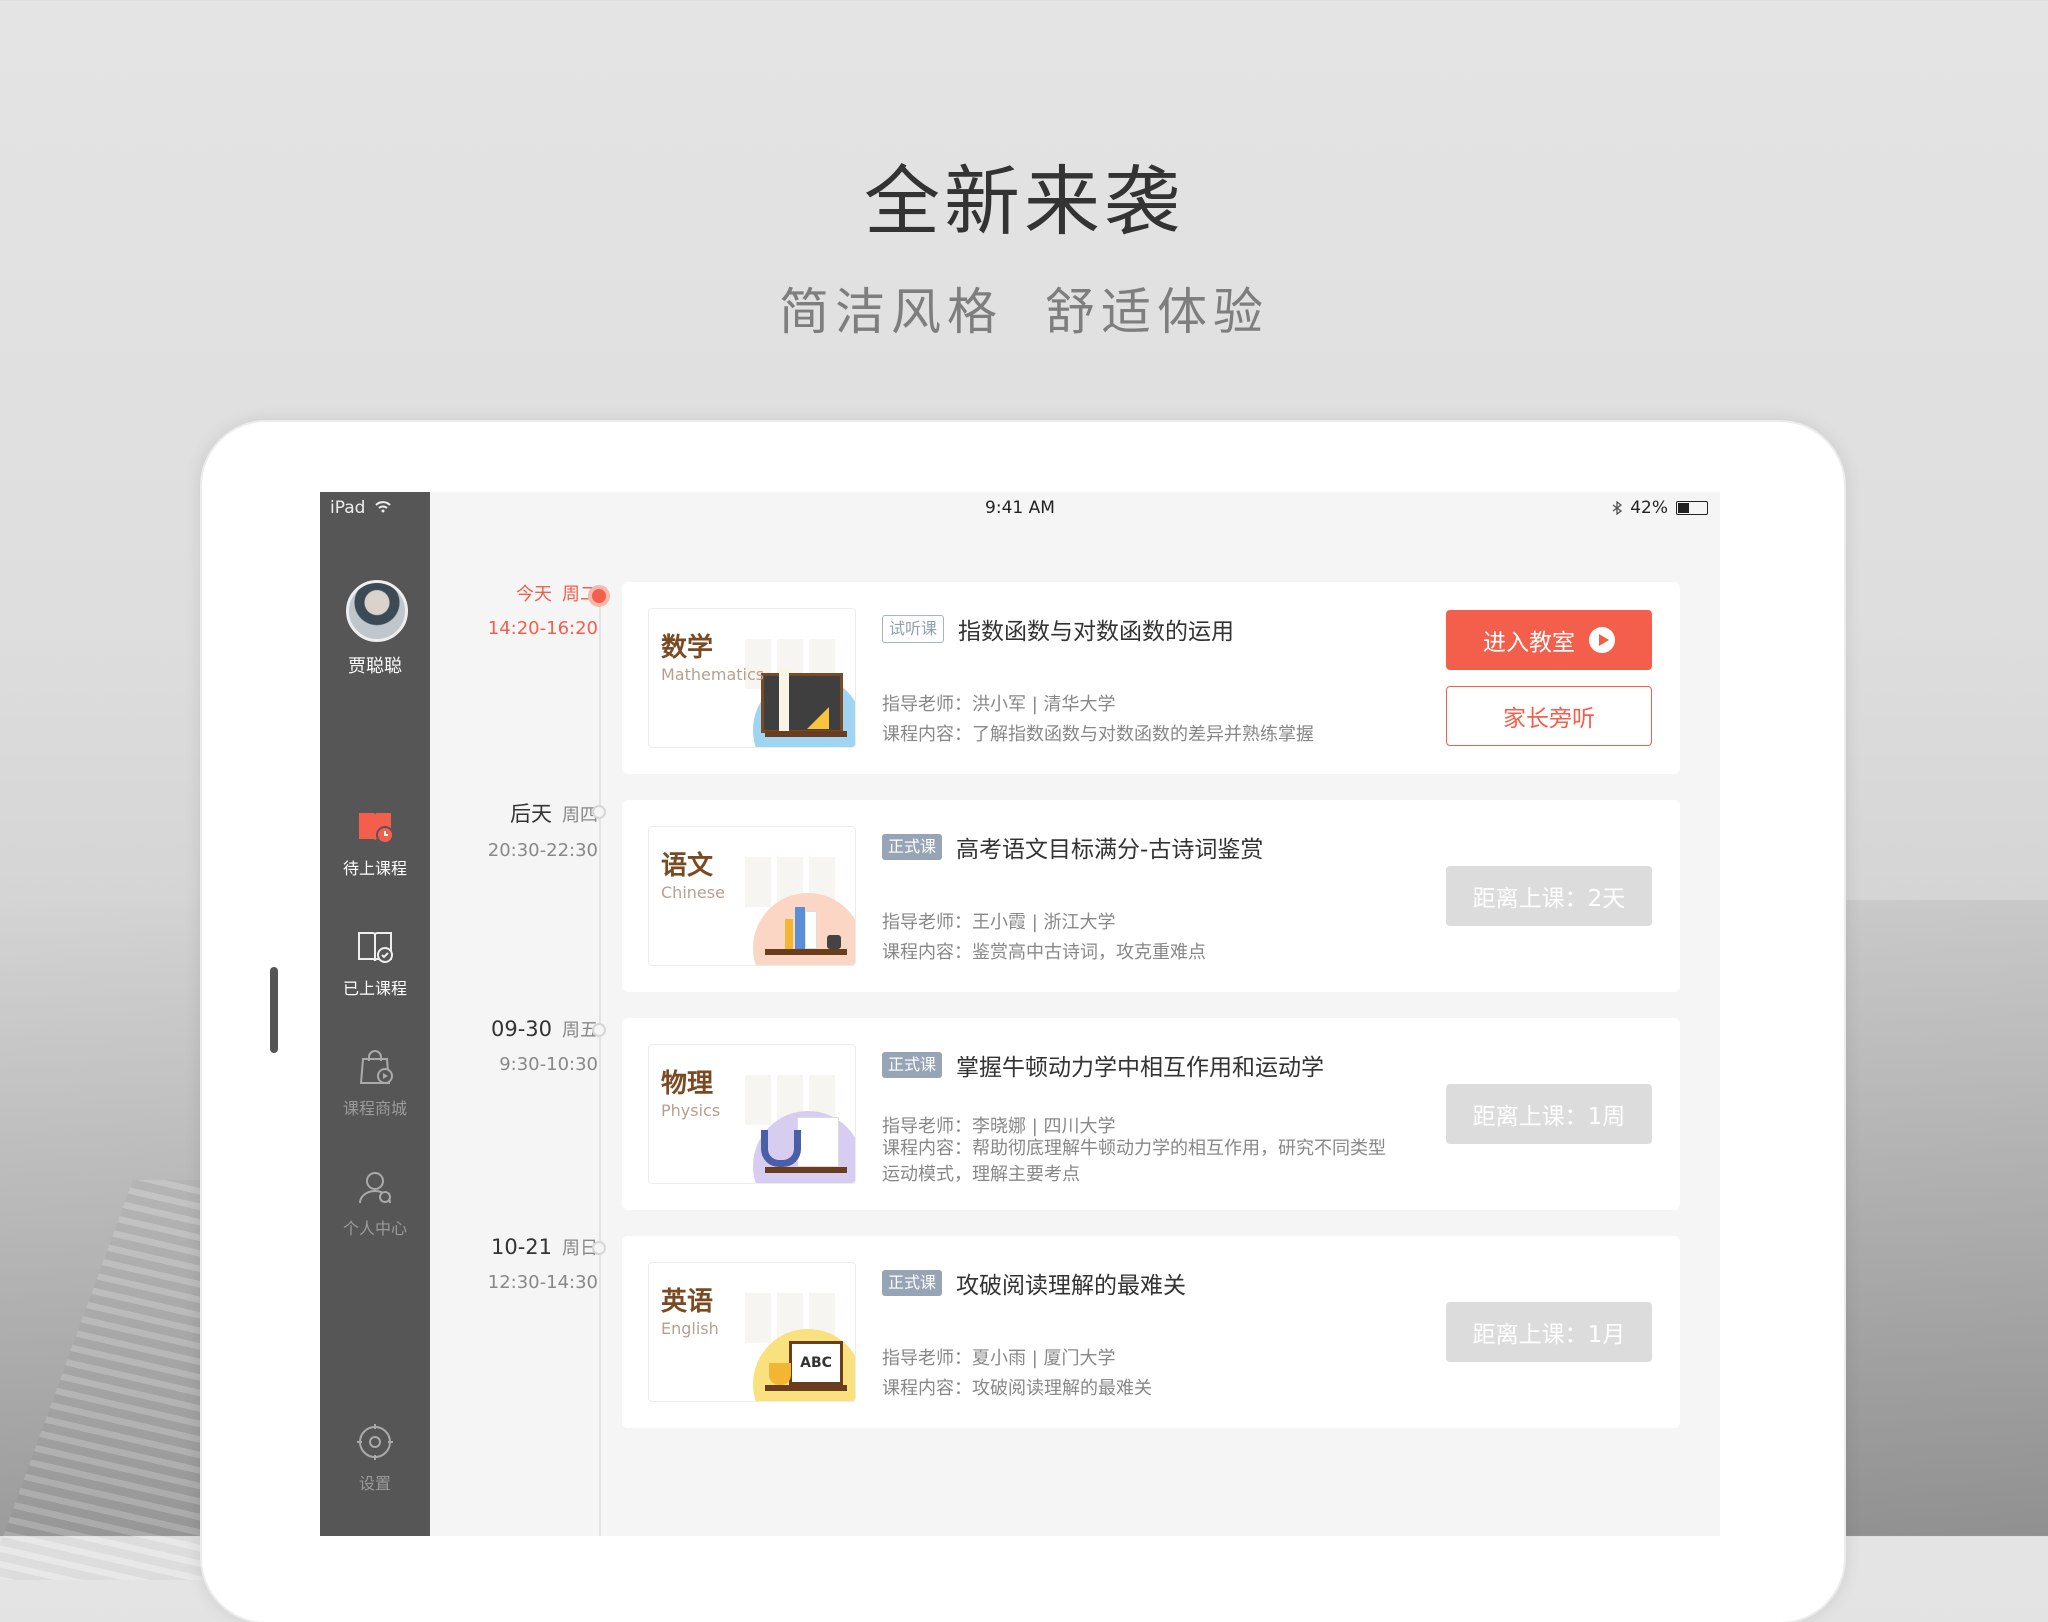 Image resolution: width=2048 pixels, height=1622 pixels. What do you see at coordinates (1098, 734) in the screenshot?
I see `course-content: 课程内容：了解指数函数与对数函数的差异并熟练掌握` at bounding box center [1098, 734].